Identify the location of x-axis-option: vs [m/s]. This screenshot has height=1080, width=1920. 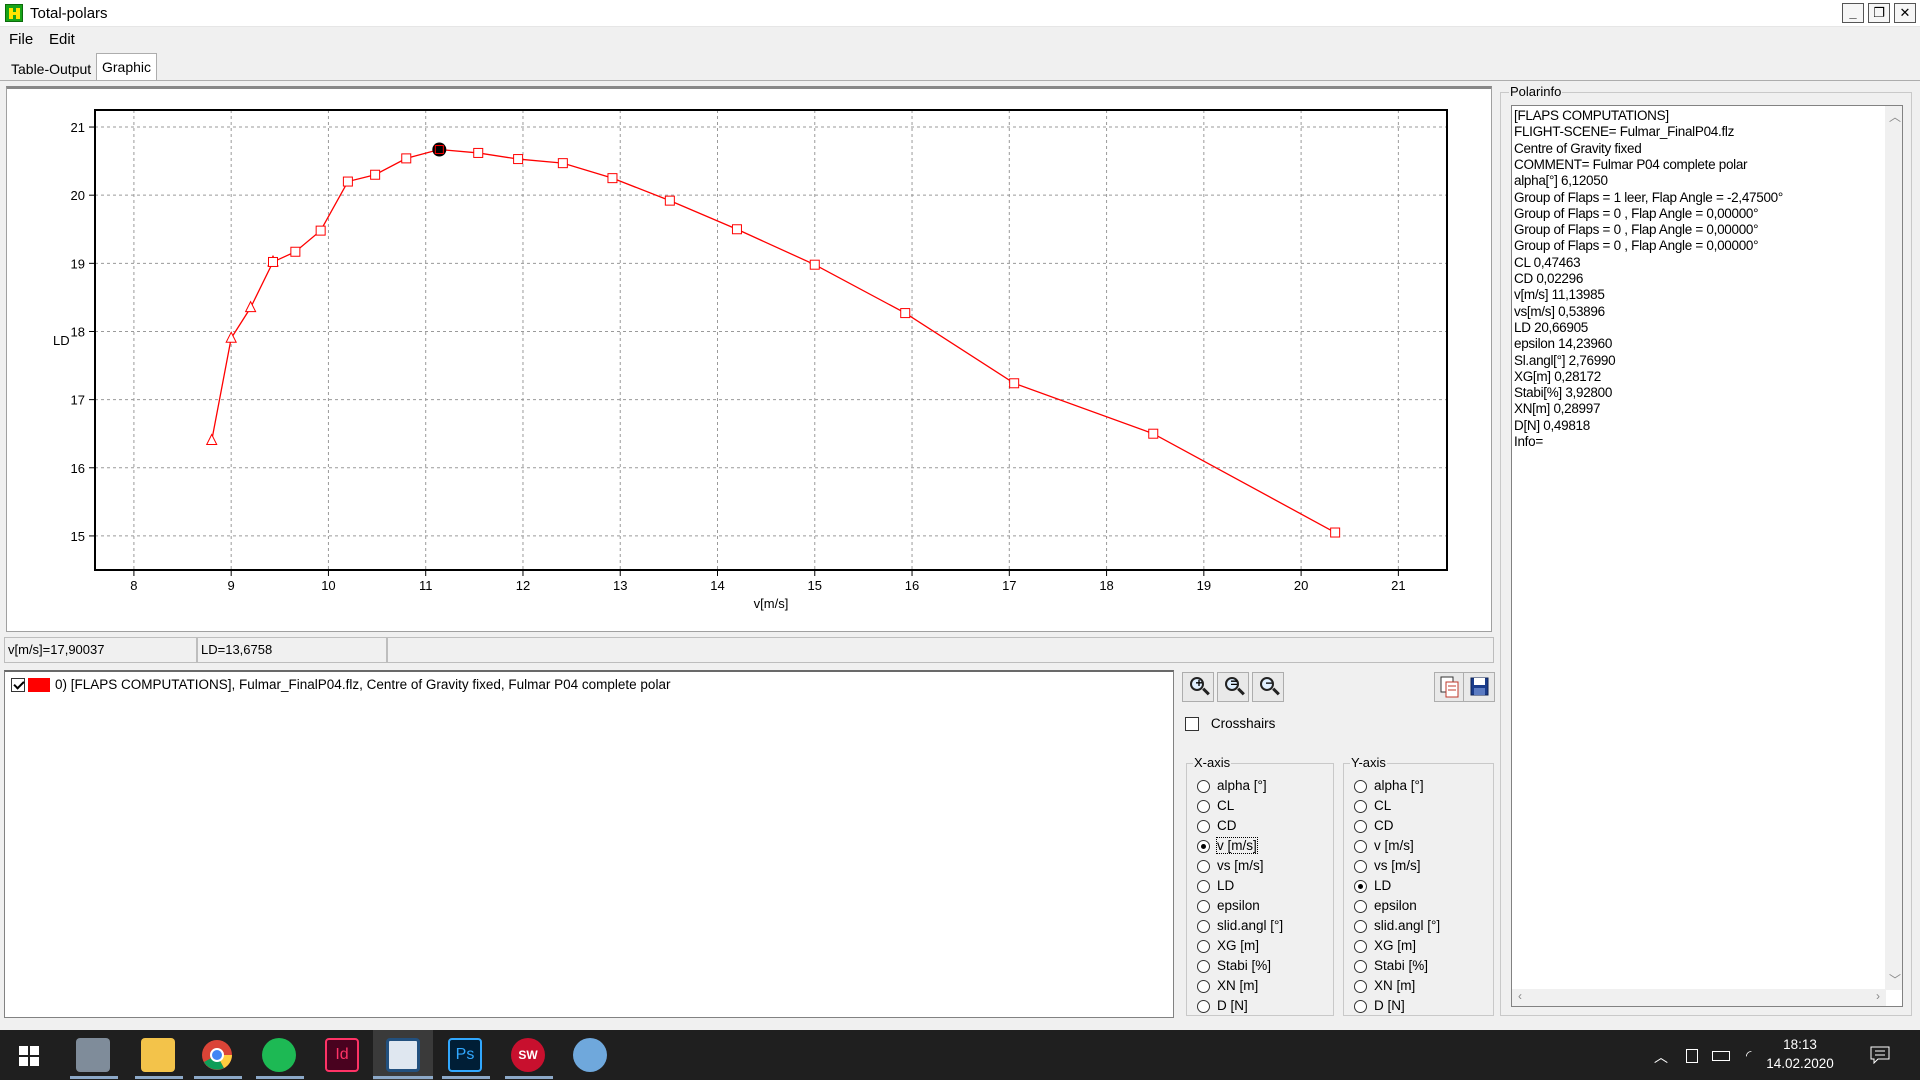
(1230, 865).